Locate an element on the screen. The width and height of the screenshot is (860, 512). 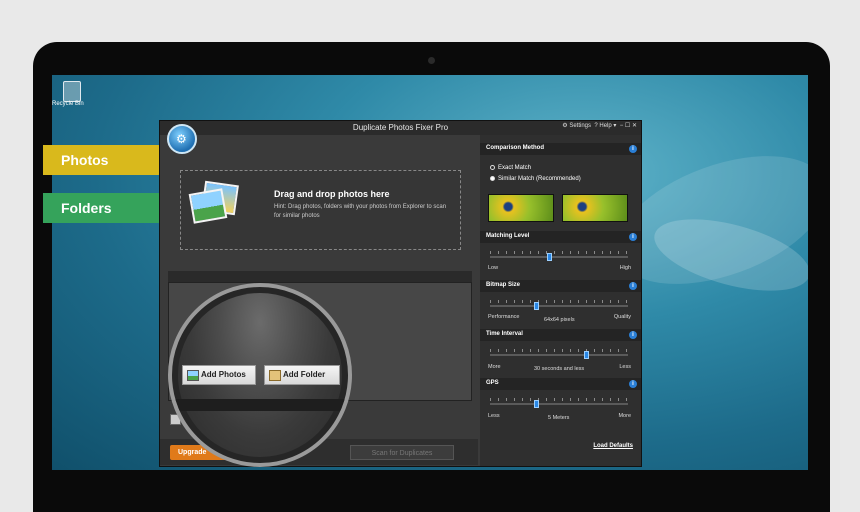
bitmap-size-slider is located at coordinates (559, 306).